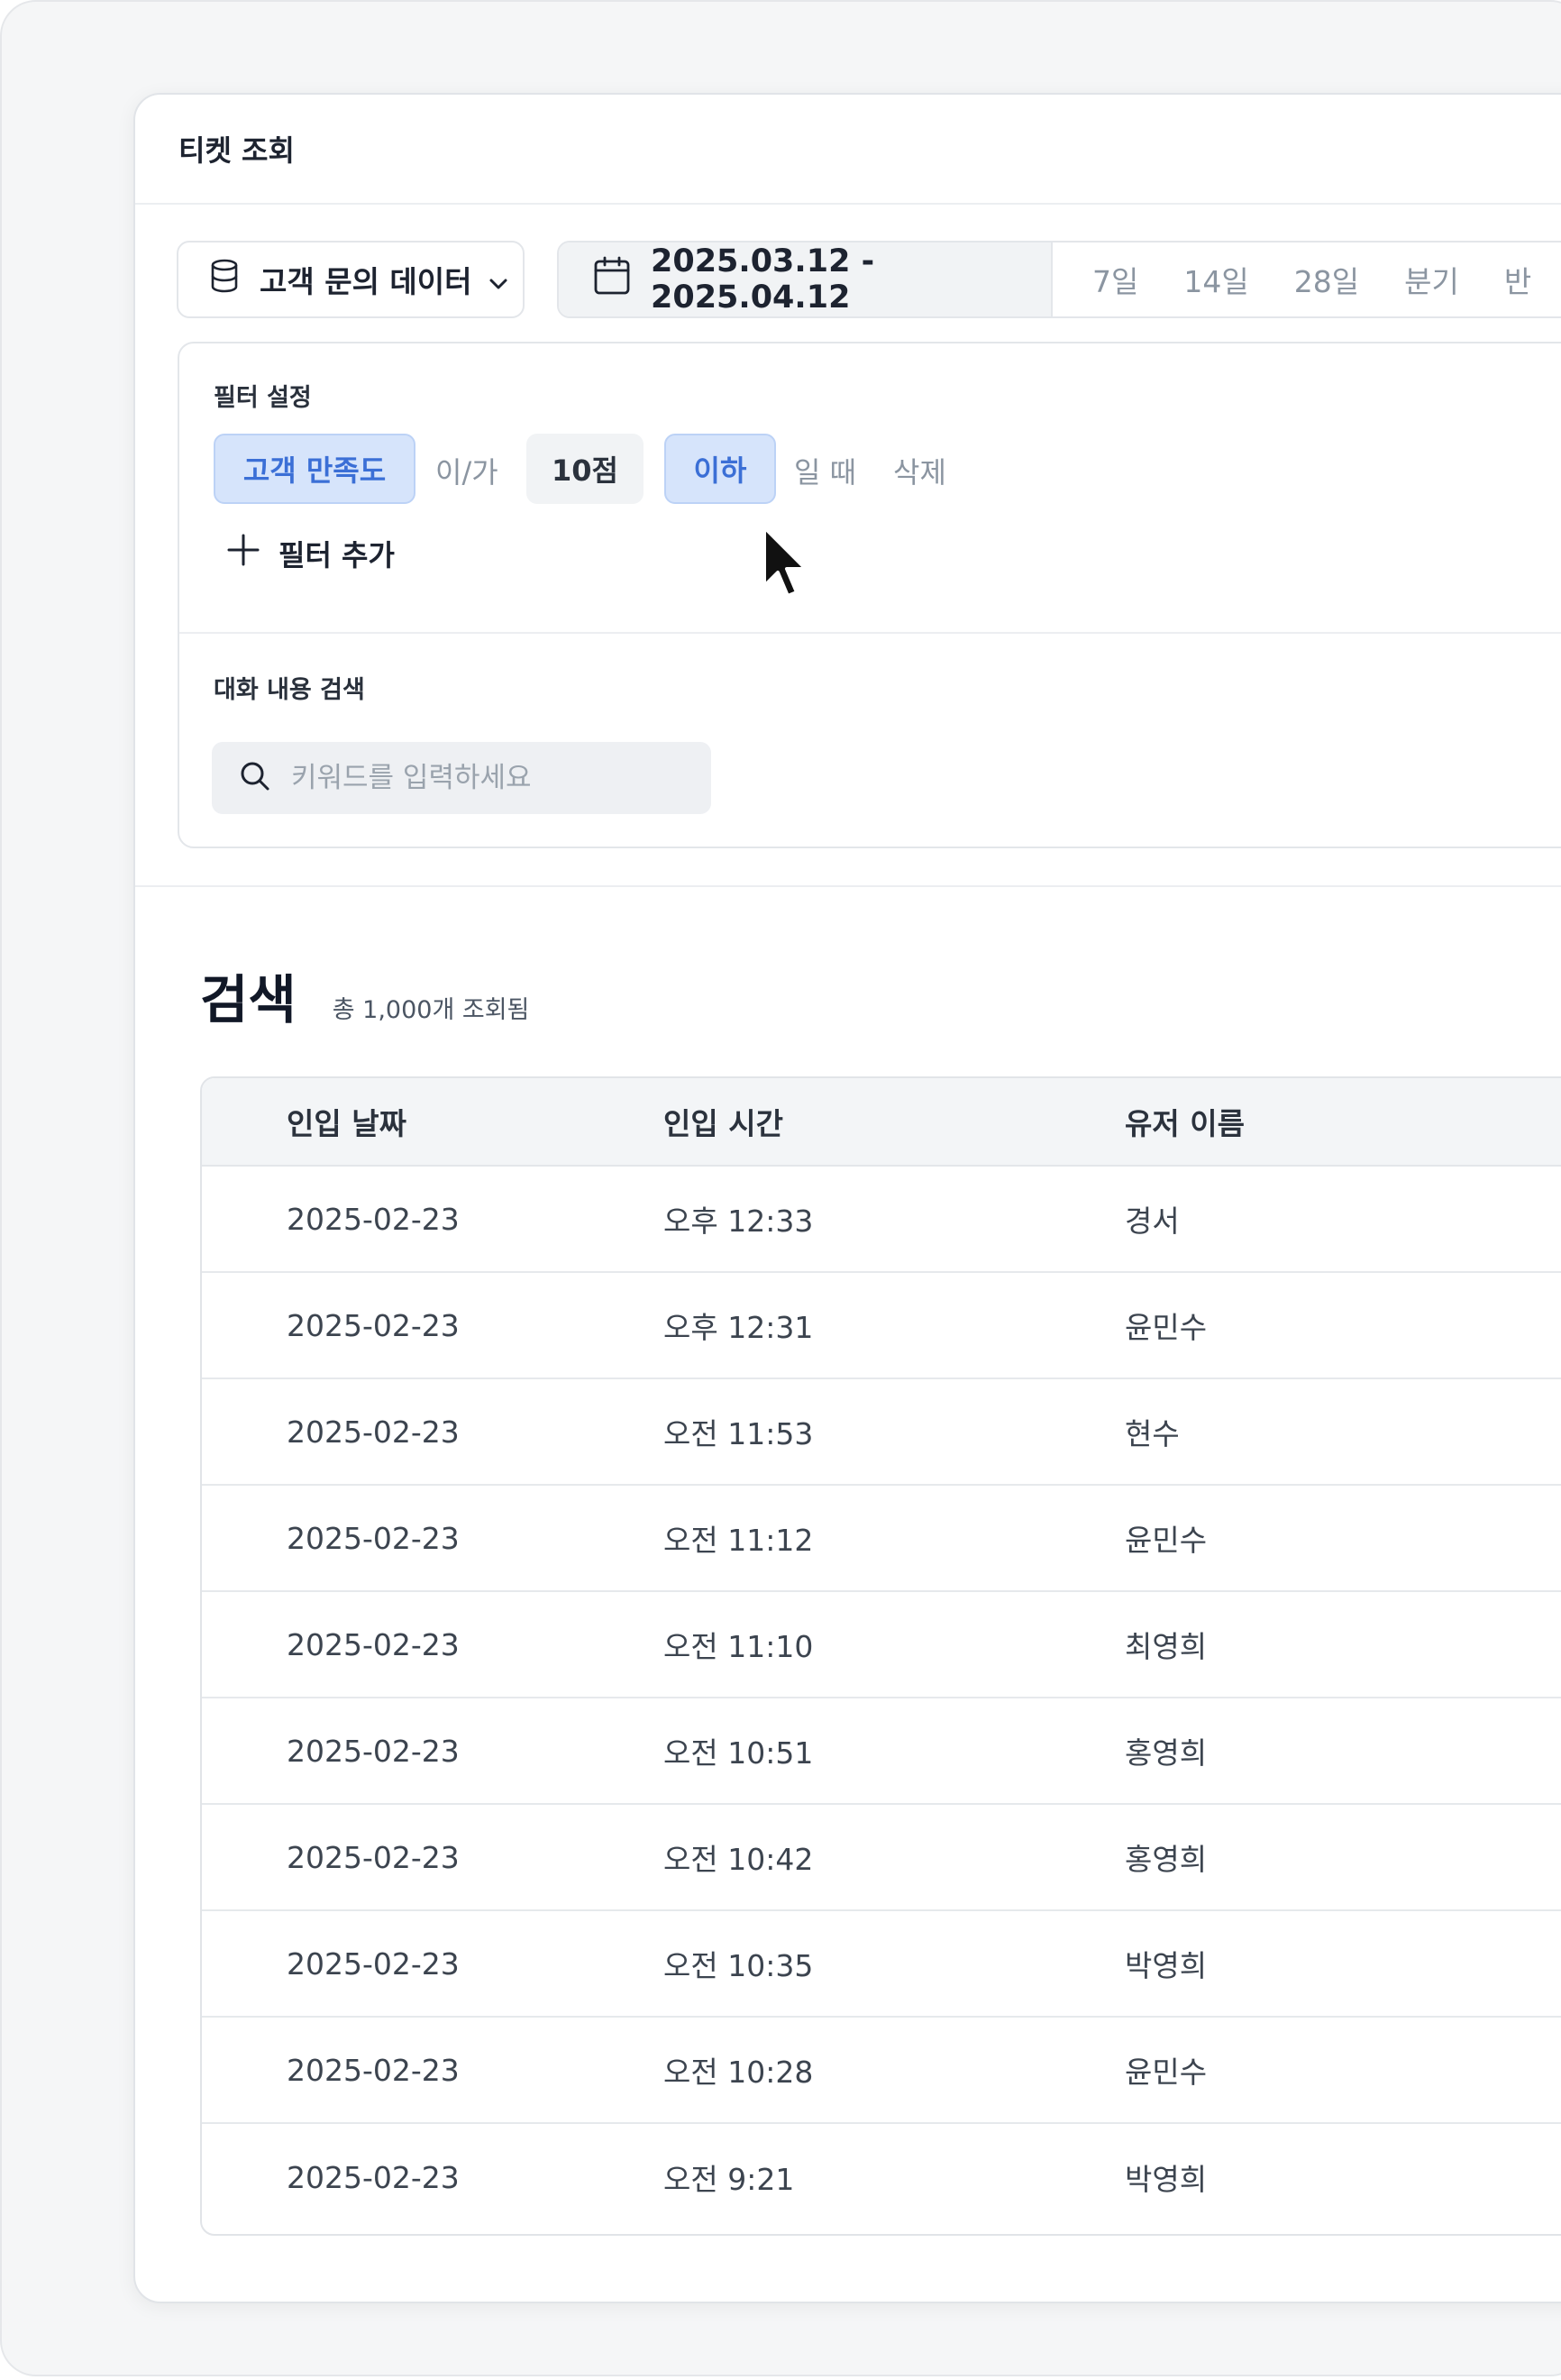 Image resolution: width=1561 pixels, height=2380 pixels. I want to click on preset-14-days: 14일, so click(1216, 280).